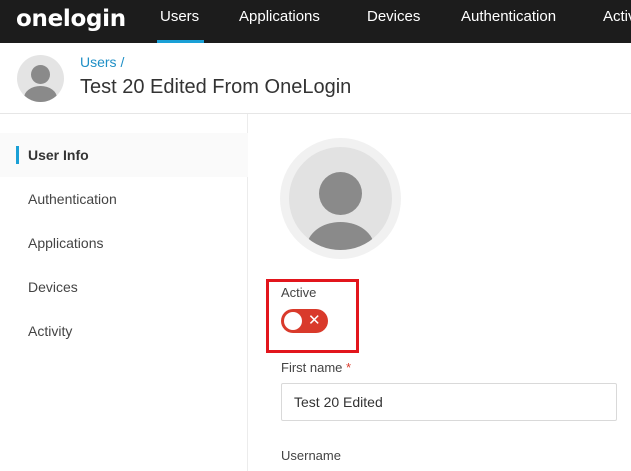 The width and height of the screenshot is (631, 471). Describe the element at coordinates (508, 21) in the screenshot. I see `nav-authentication: Authentication` at that location.